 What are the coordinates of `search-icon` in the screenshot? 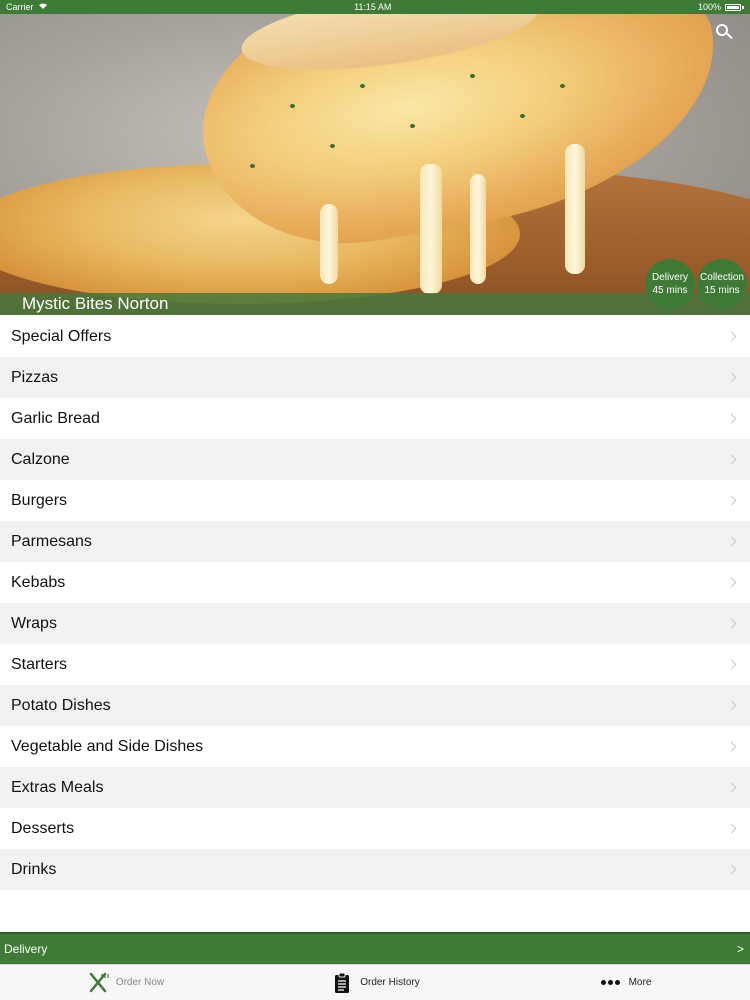 It's located at (724, 32).